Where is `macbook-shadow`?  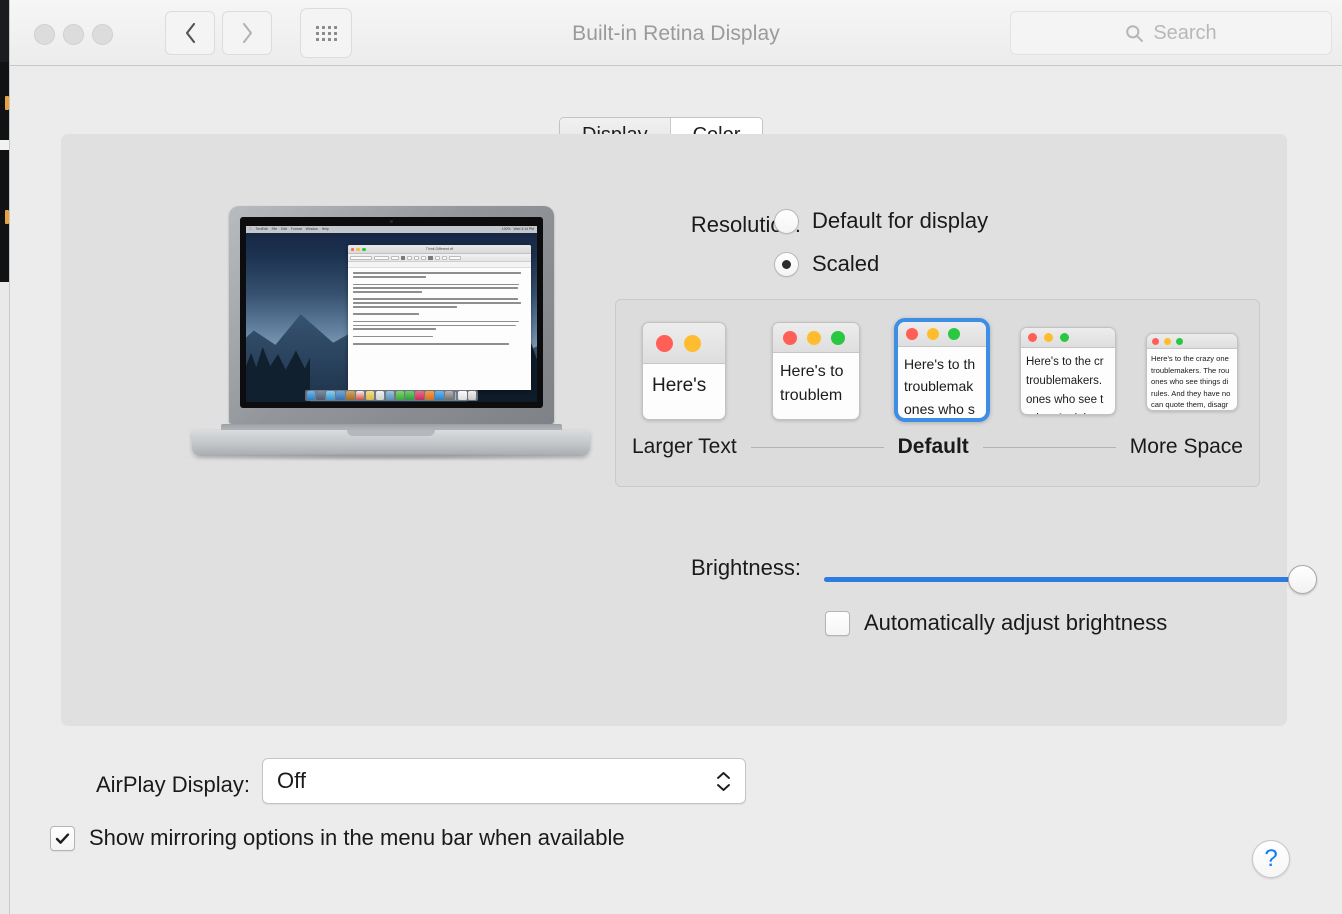
macbook-shadow is located at coordinates (391, 457).